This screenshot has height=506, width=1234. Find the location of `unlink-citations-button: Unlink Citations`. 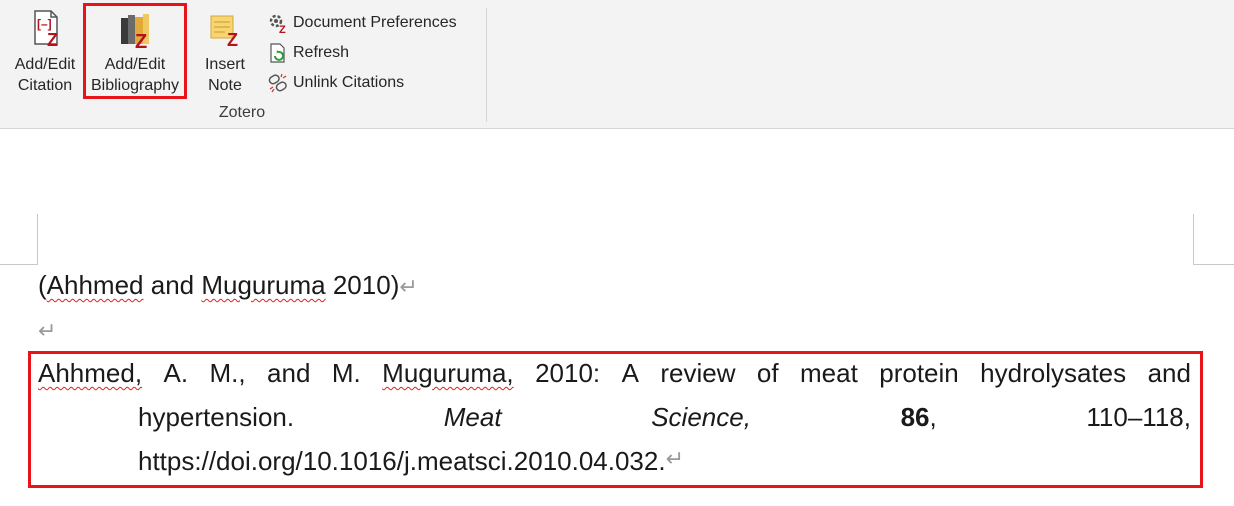

unlink-citations-button: Unlink Citations is located at coordinates (362, 83).